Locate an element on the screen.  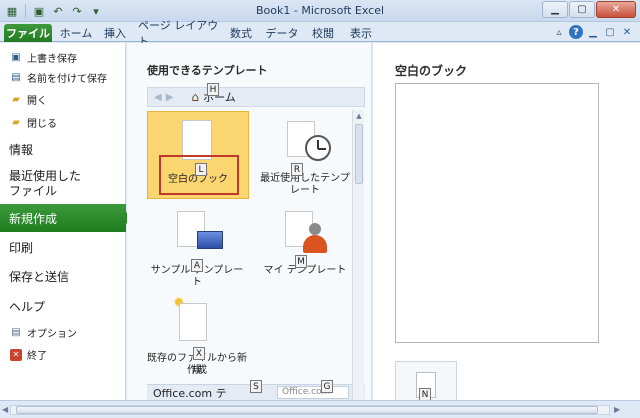
nav-save-send: 保存と送信 is located at coordinates (63, 276).